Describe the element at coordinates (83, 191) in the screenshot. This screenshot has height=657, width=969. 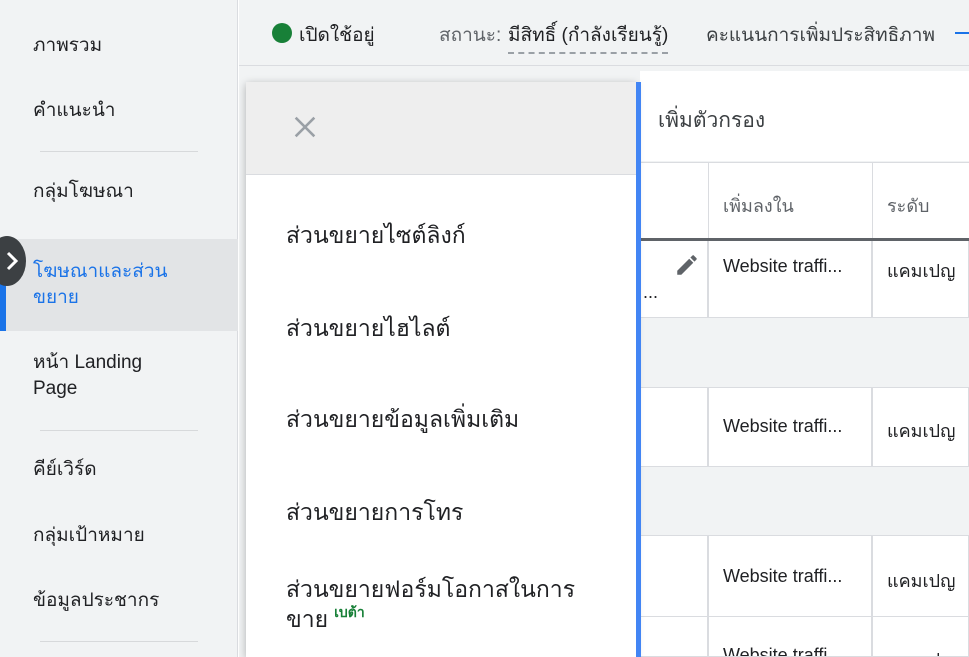
I see `sidebar-item-label: กลุ่มโฆษณา` at that location.